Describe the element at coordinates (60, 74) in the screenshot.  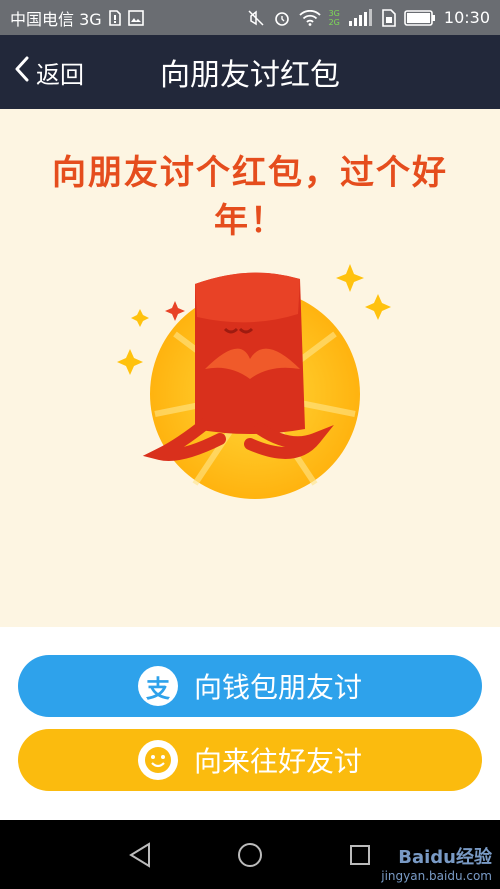
I see `back-label: 返回` at that location.